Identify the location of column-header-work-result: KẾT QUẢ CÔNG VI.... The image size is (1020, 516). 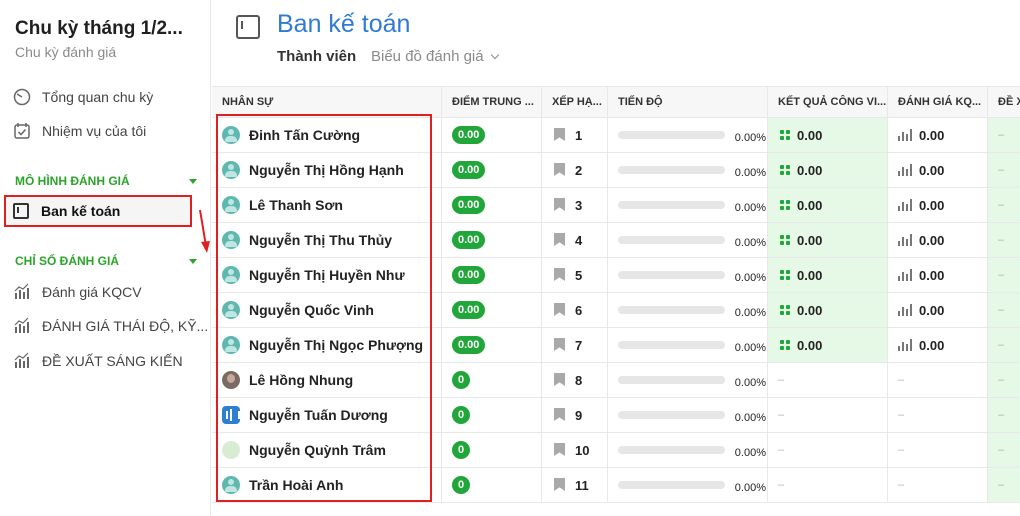
(828, 102).